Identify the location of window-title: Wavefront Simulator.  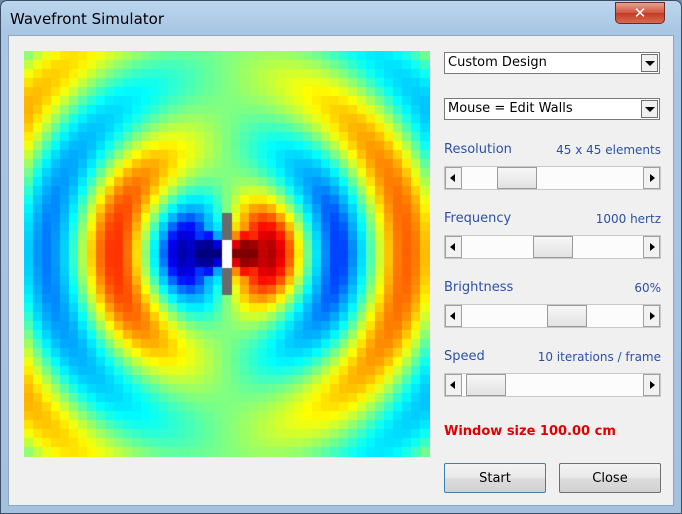
(87, 19).